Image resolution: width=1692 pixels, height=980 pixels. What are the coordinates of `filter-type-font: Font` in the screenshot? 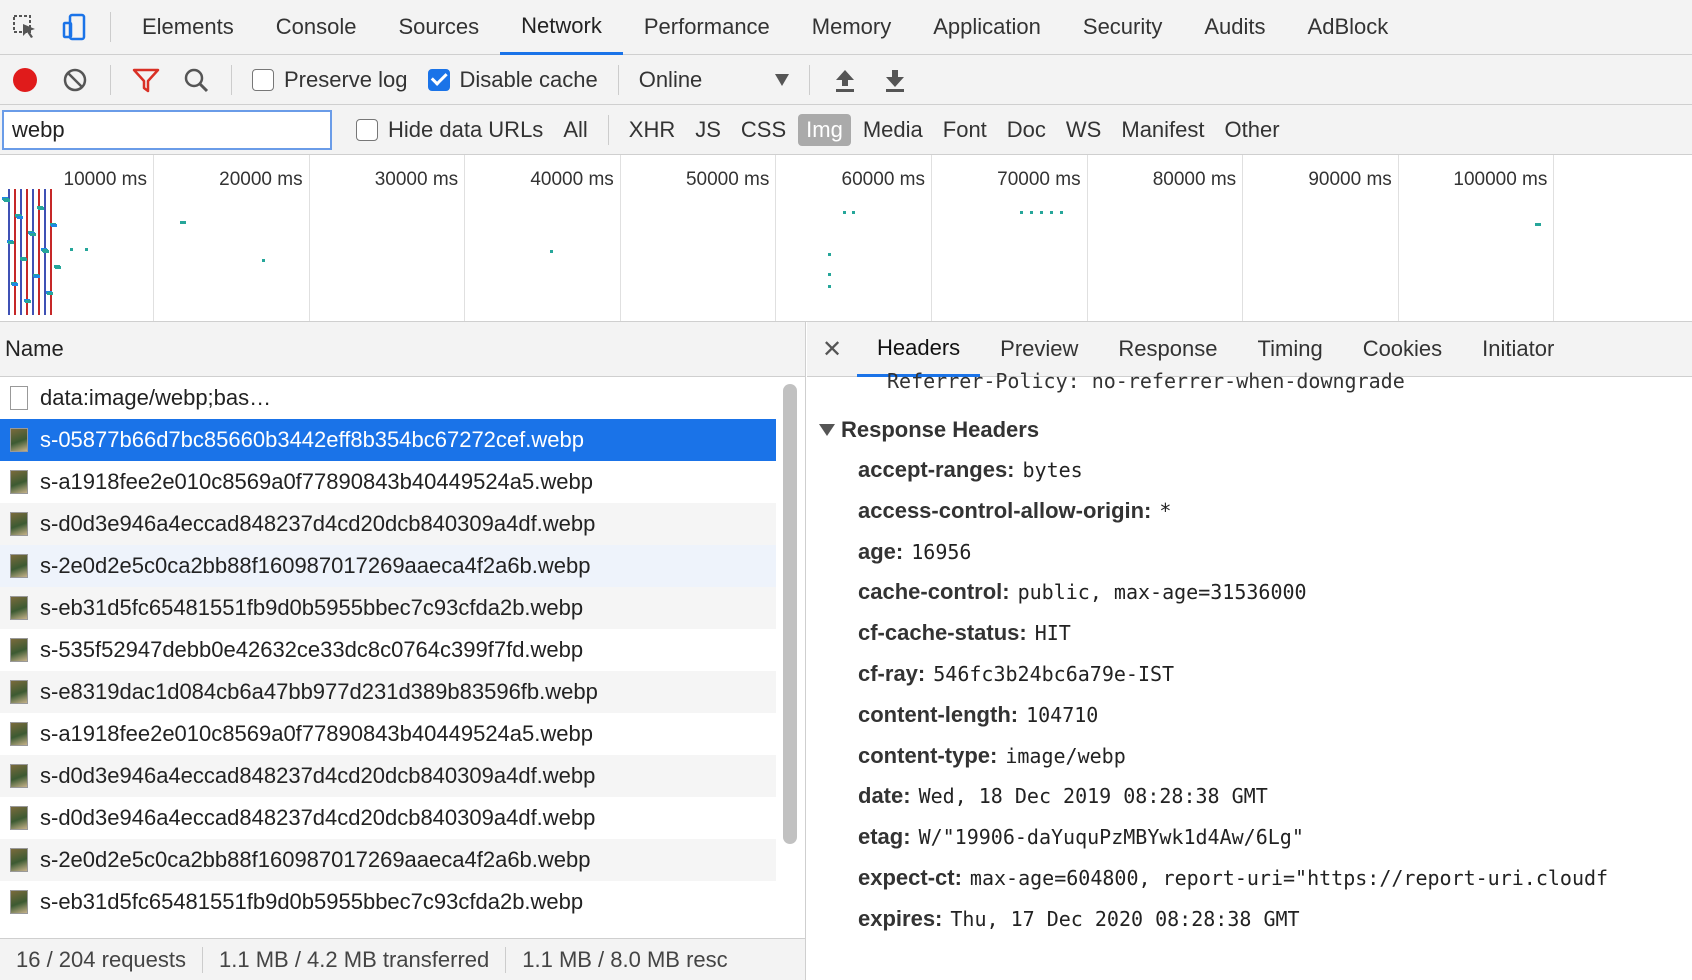 It's located at (965, 130).